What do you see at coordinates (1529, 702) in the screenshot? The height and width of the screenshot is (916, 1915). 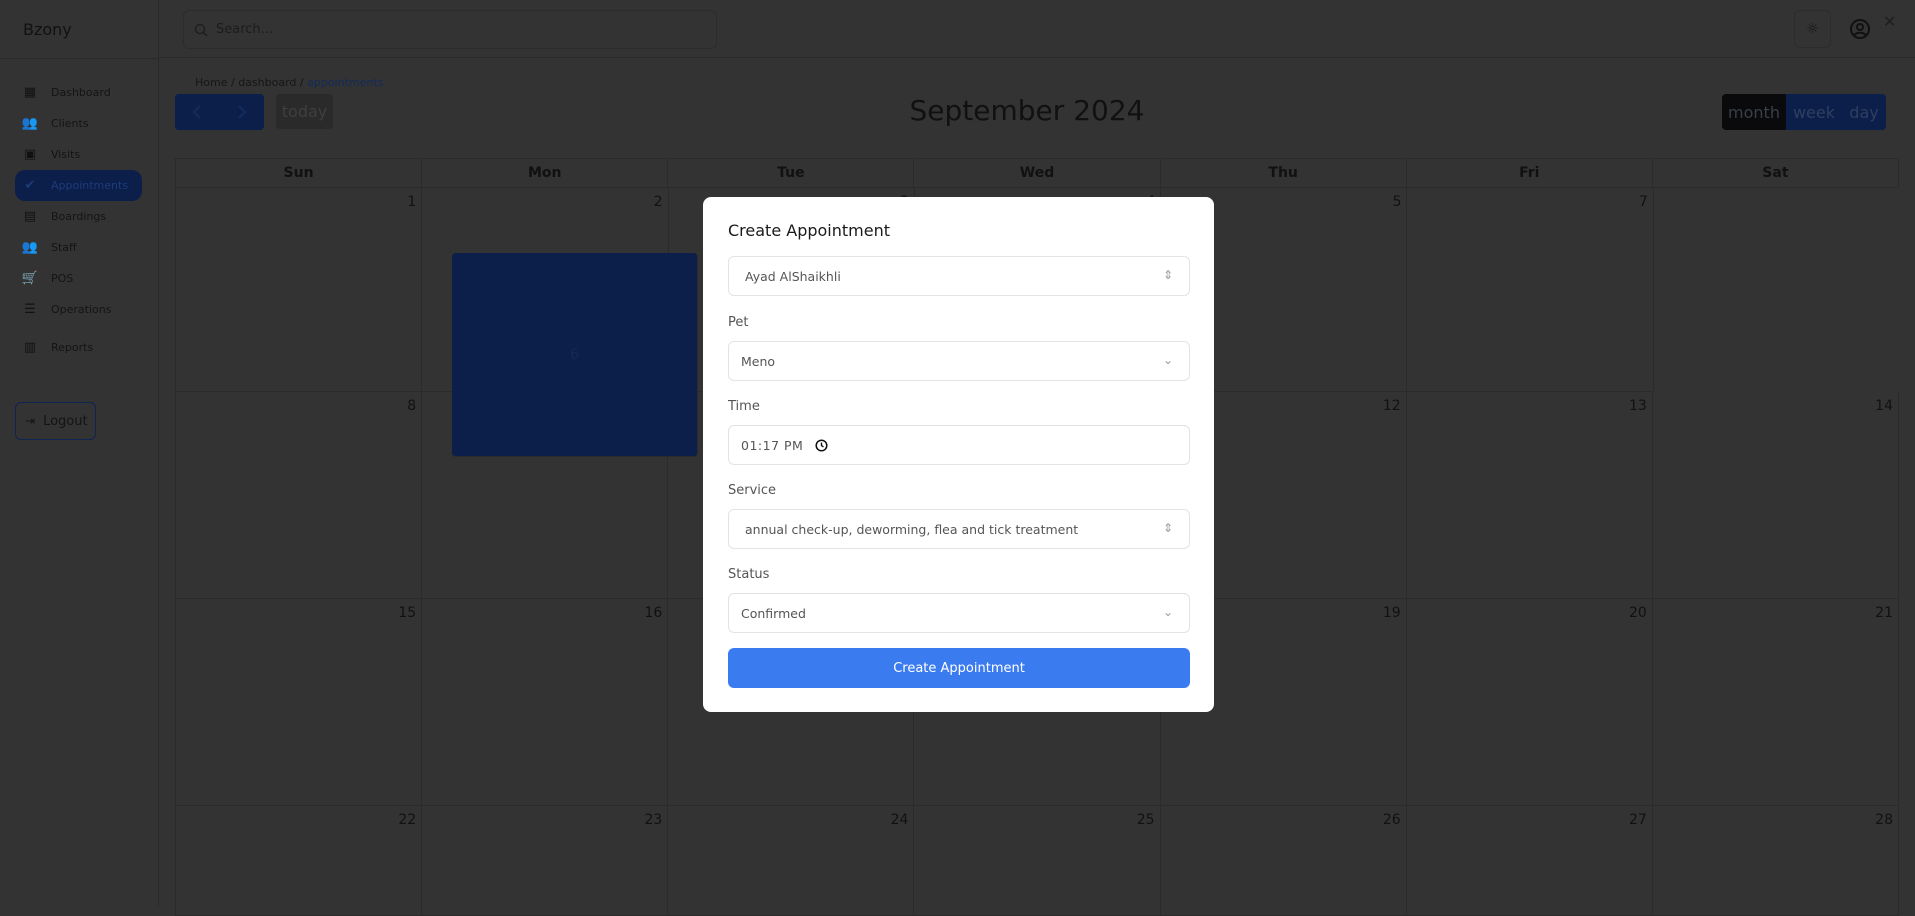 I see `day-cell: 20` at bounding box center [1529, 702].